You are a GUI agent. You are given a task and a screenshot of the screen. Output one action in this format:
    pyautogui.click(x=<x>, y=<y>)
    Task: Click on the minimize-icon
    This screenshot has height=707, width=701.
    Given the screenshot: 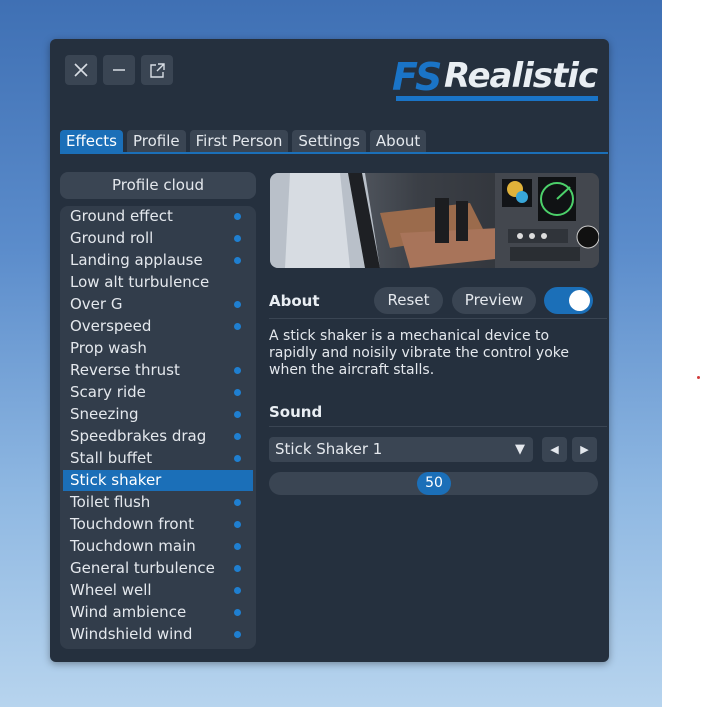 What is the action you would take?
    pyautogui.click(x=119, y=70)
    